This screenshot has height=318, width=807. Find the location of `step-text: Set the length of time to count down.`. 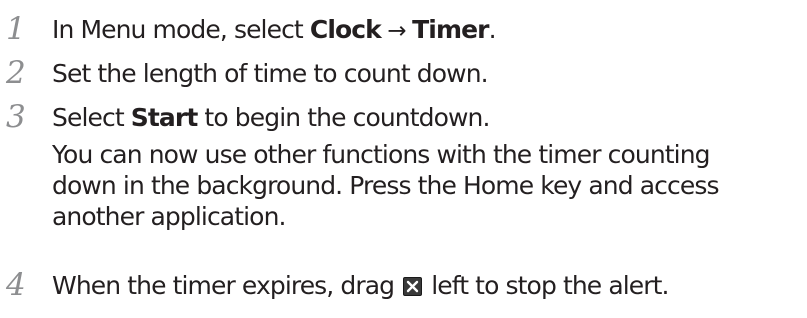

step-text: Set the length of time to count down. is located at coordinates (270, 73).